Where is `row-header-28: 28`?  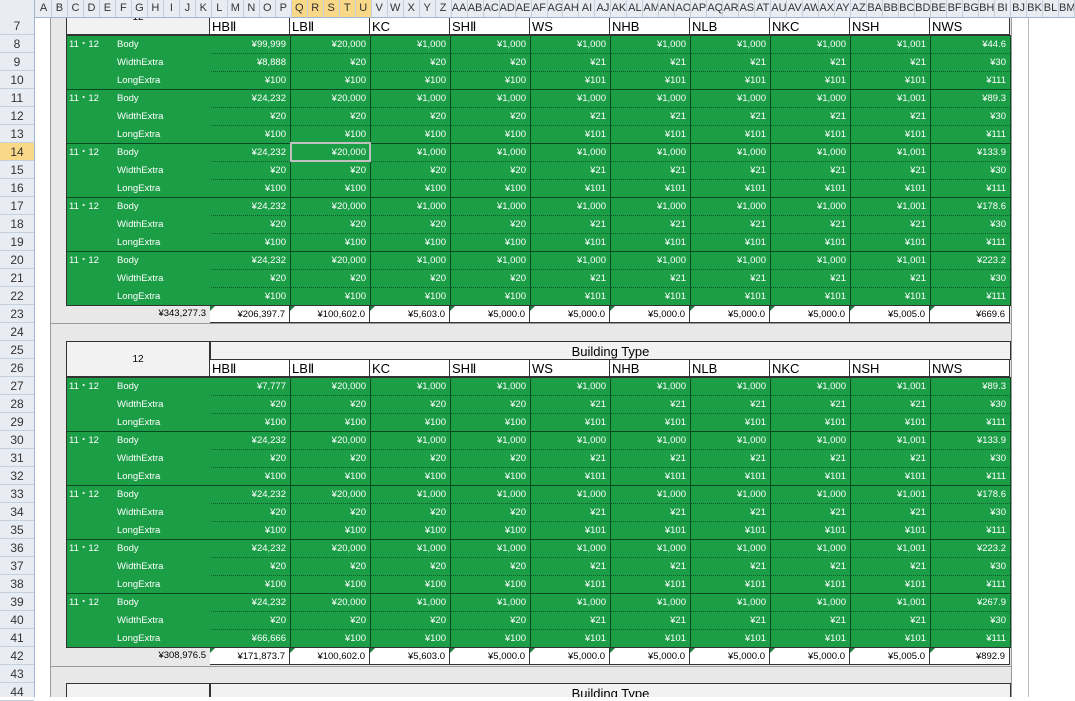 row-header-28: 28 is located at coordinates (17, 404).